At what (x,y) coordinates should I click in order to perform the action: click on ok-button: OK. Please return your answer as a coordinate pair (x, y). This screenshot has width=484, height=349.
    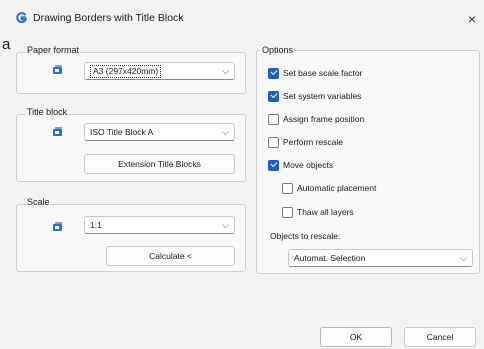
    Looking at the image, I should click on (356, 337).